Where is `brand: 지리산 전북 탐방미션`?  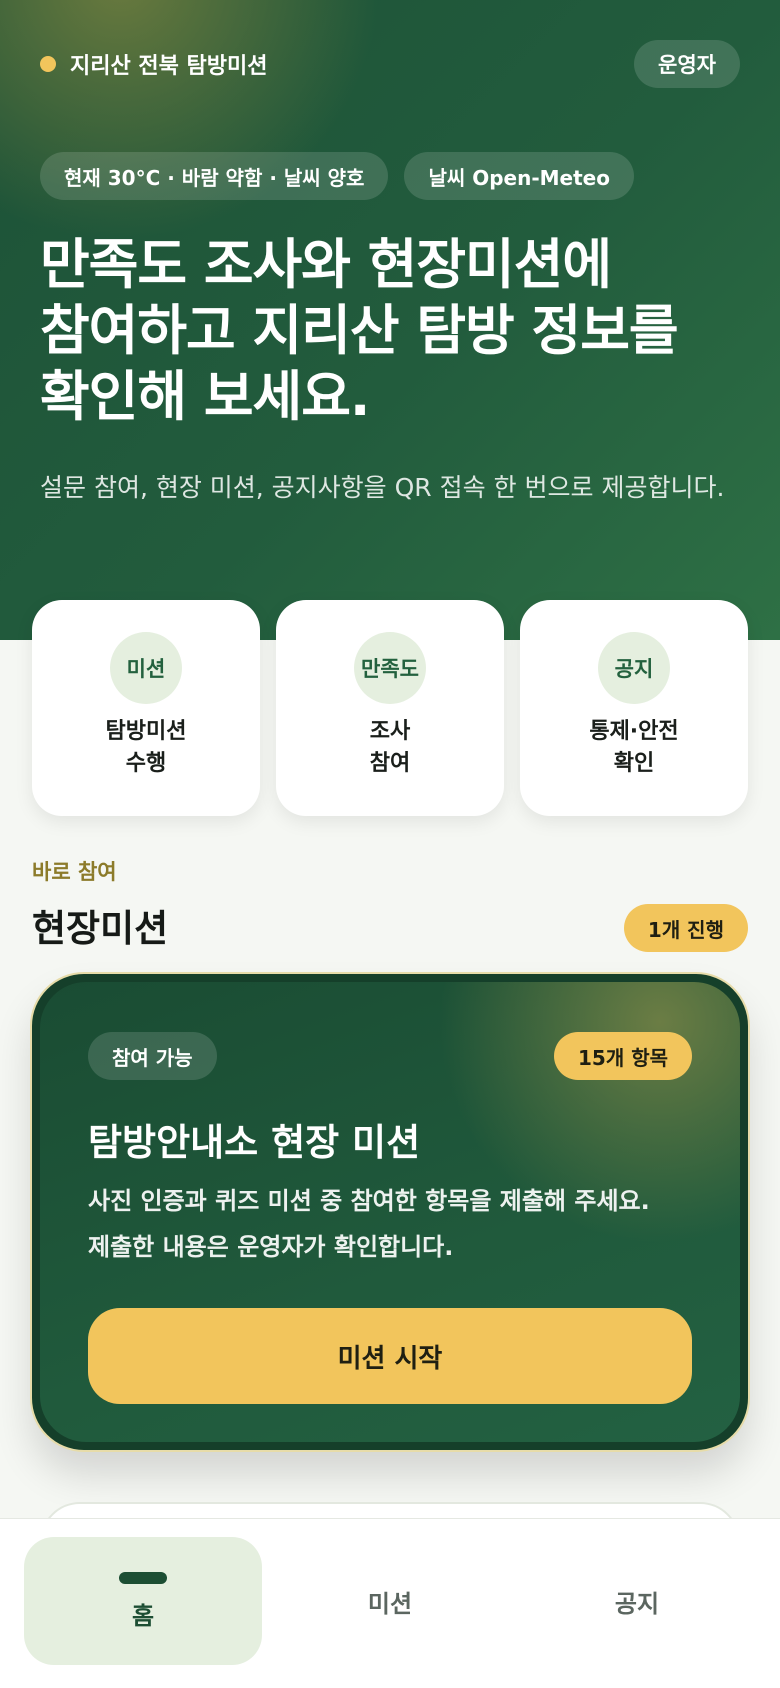
brand: 지리산 전북 탐방미션 is located at coordinates (153, 64).